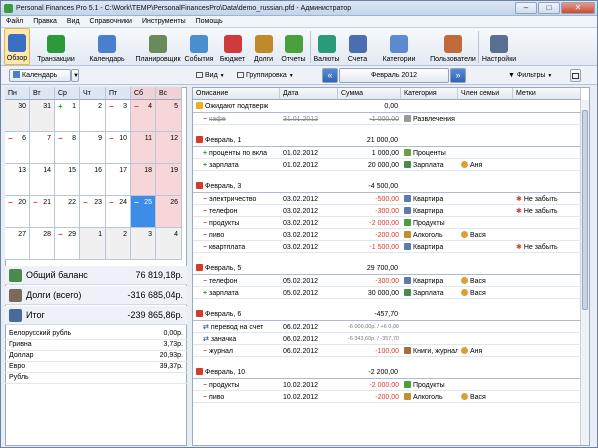 Image resolution: width=598 pixels, height=448 pixels. Describe the element at coordinates (93, 244) in the screenshot. I see `calendar-day-cell: 1` at that location.